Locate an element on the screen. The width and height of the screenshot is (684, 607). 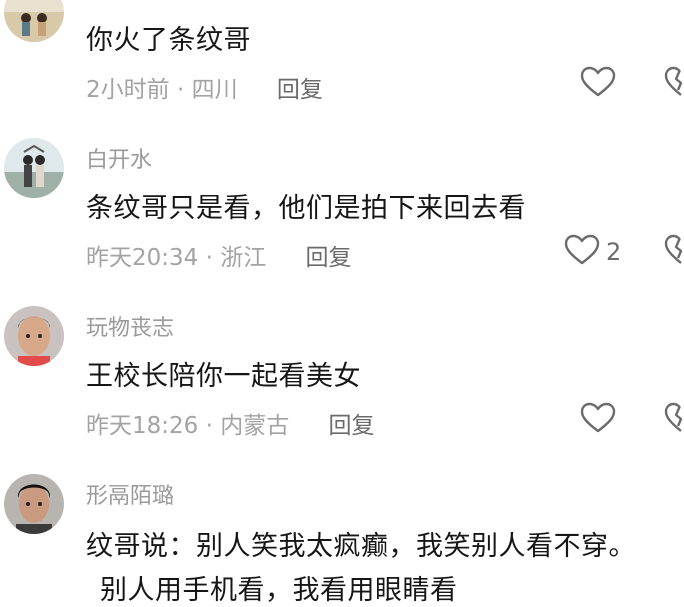
like-button: 2 is located at coordinates (592, 252).